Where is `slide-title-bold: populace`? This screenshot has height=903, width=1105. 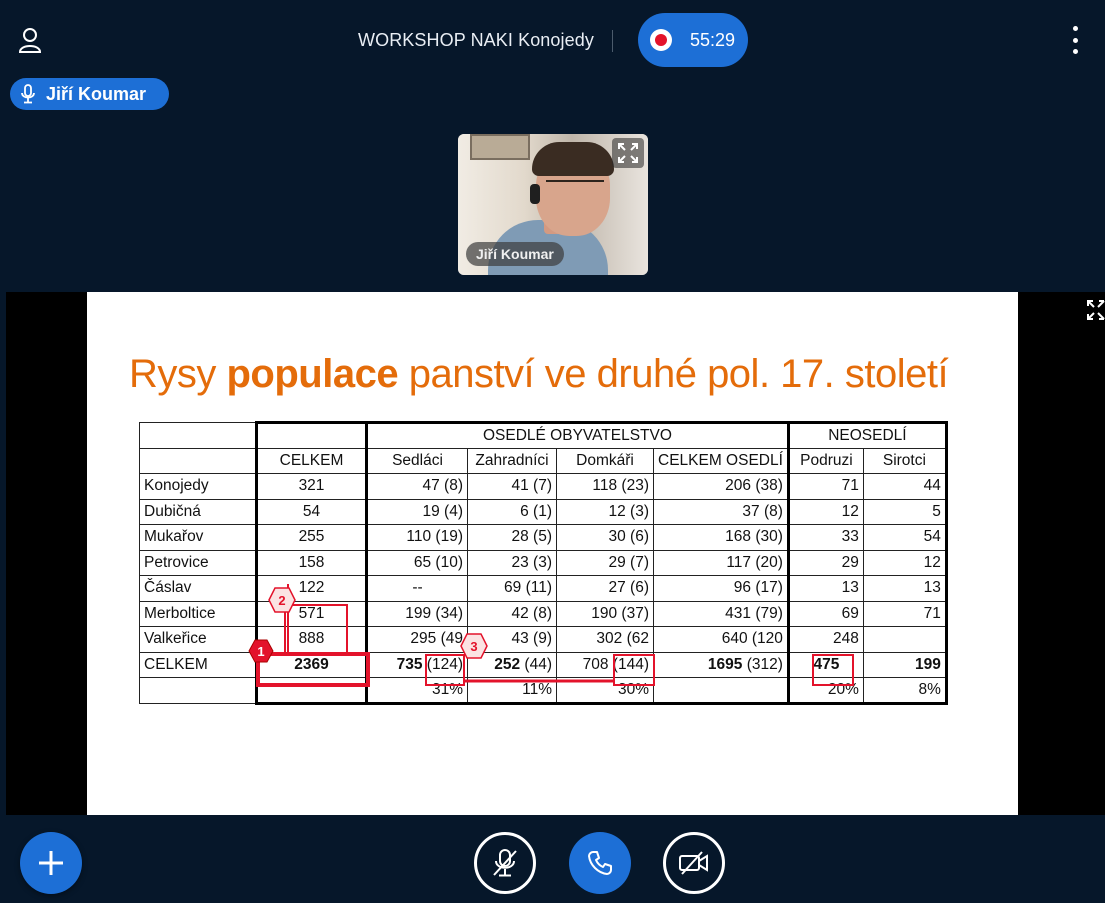
slide-title-bold: populace is located at coordinates (312, 374).